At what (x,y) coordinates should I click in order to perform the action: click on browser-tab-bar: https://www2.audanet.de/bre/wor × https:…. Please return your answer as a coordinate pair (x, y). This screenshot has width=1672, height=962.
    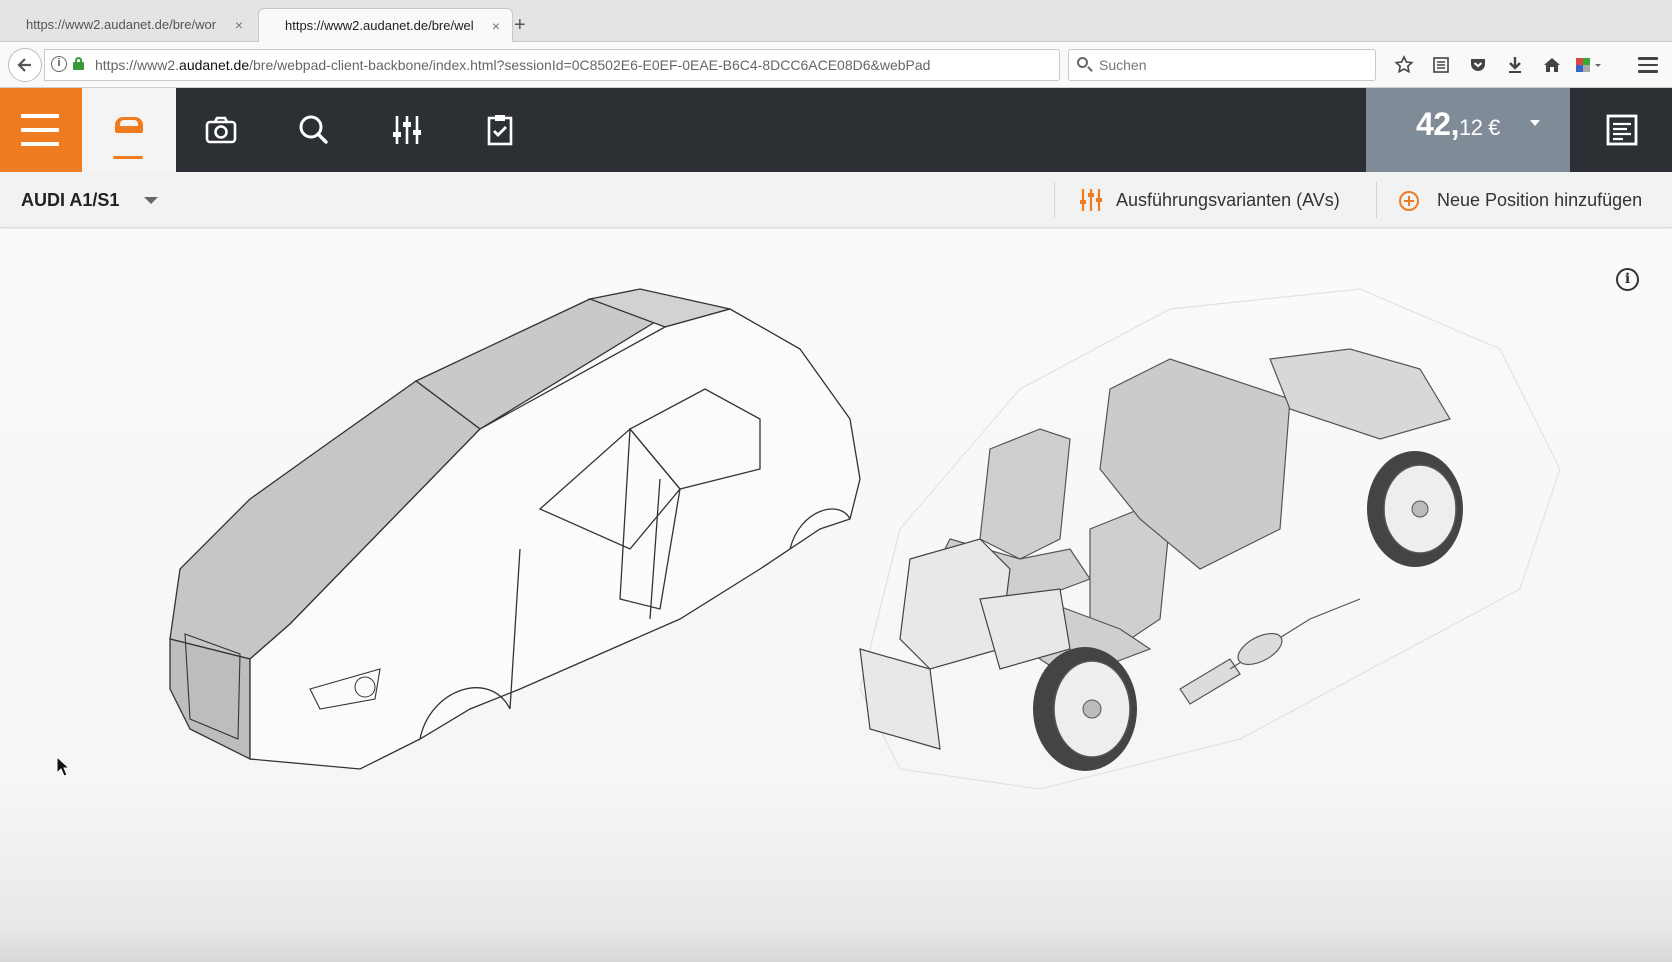
    Looking at the image, I should click on (836, 21).